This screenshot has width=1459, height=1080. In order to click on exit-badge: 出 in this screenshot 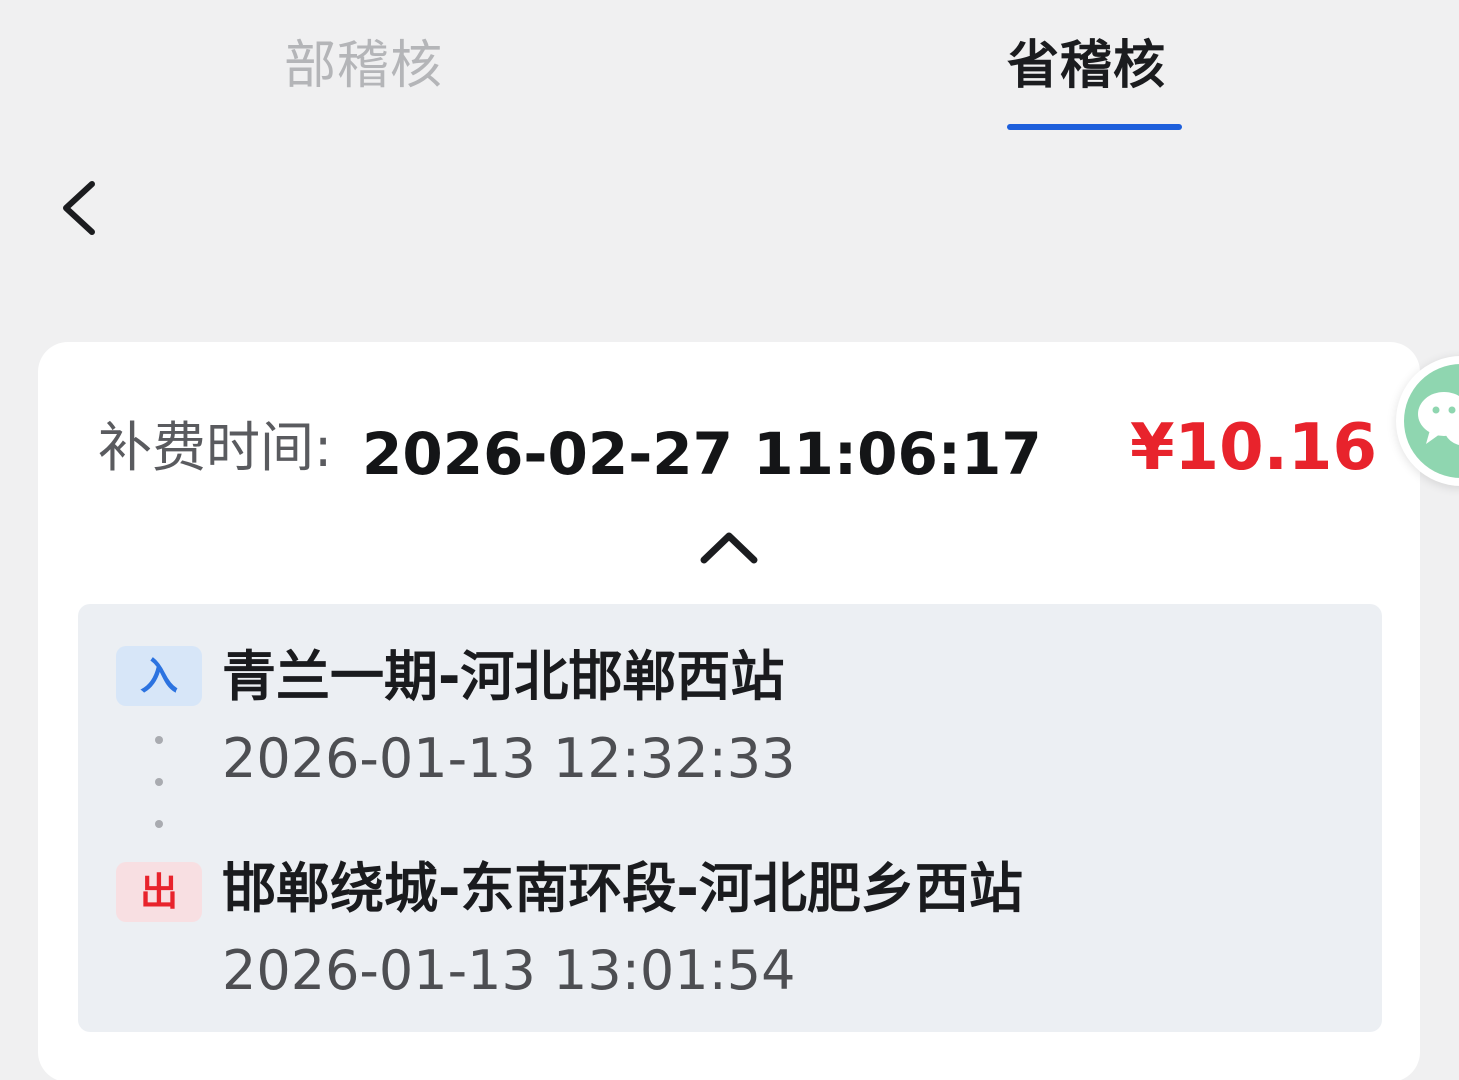, I will do `click(159, 892)`.